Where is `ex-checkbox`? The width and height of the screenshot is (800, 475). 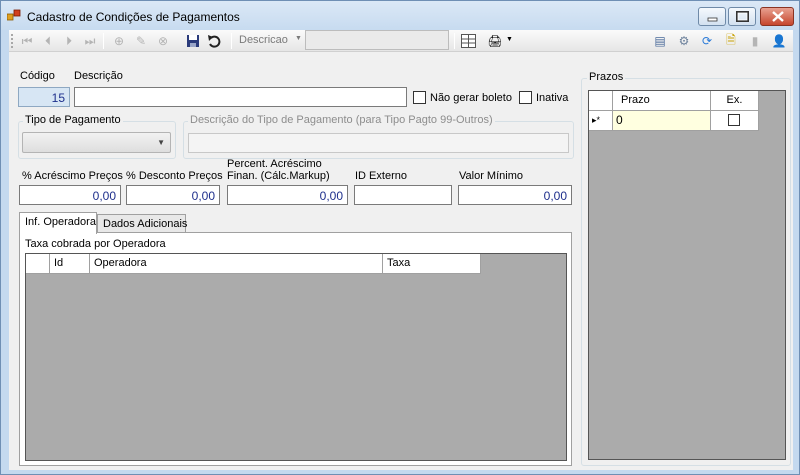
ex-checkbox is located at coordinates (734, 120).